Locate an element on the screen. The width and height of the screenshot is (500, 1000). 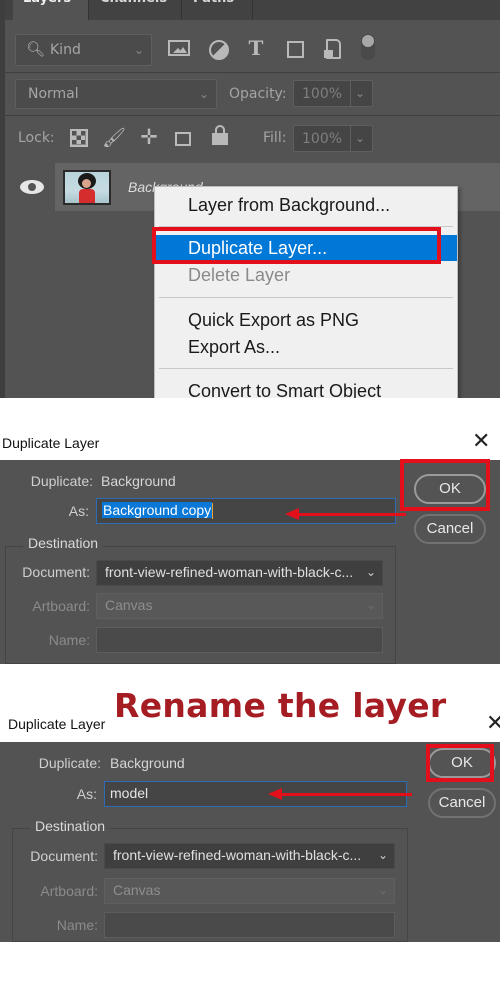
highlight-box-duplicate-layer is located at coordinates (296, 245).